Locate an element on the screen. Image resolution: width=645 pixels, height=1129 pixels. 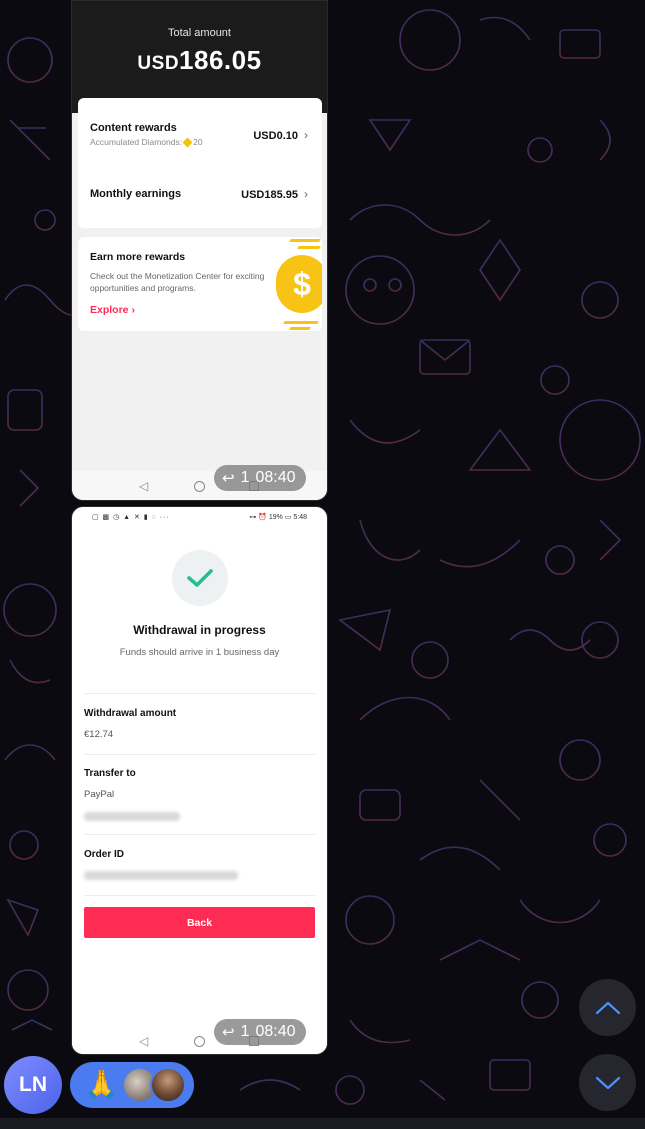
total-amount-value: USD186.05 is located at coordinates (199, 60).